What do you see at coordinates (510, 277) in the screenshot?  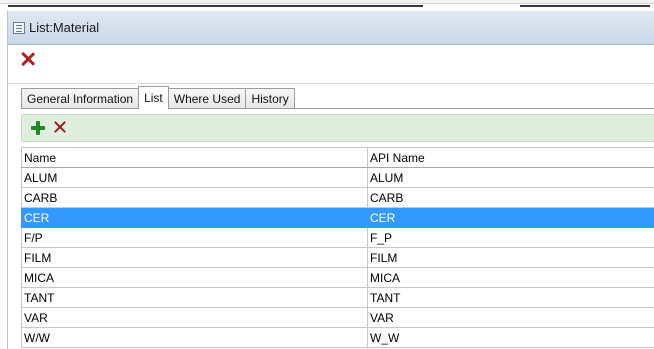 I see `cell-api-name: MICA` at bounding box center [510, 277].